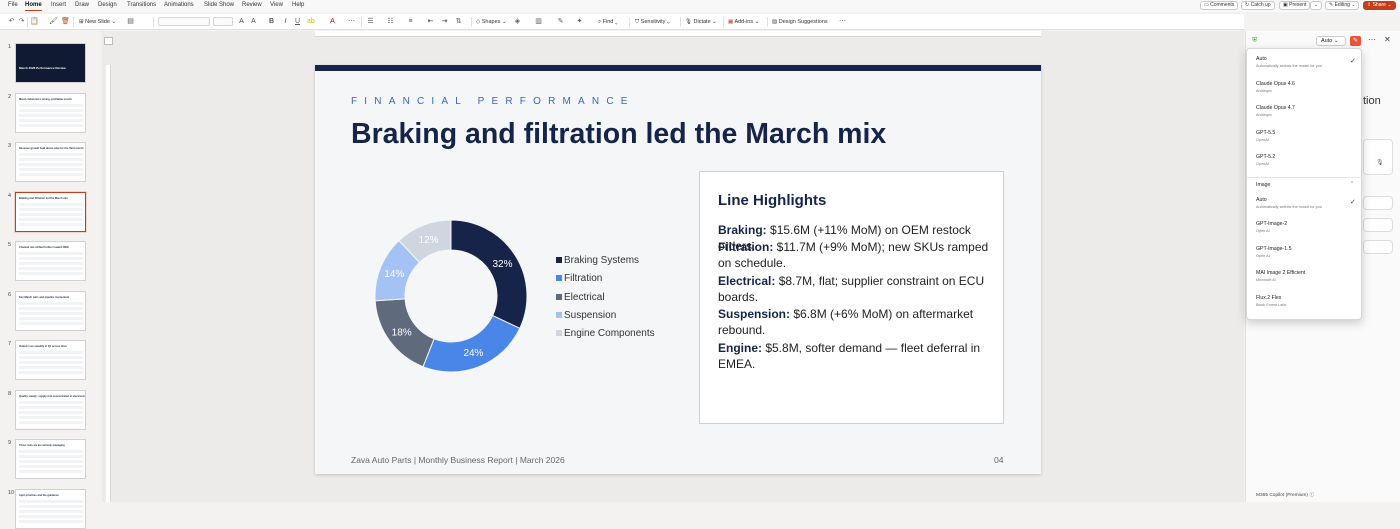 The image size is (1400, 529). I want to click on model-option: Claude Opus 4.6, so click(1275, 84).